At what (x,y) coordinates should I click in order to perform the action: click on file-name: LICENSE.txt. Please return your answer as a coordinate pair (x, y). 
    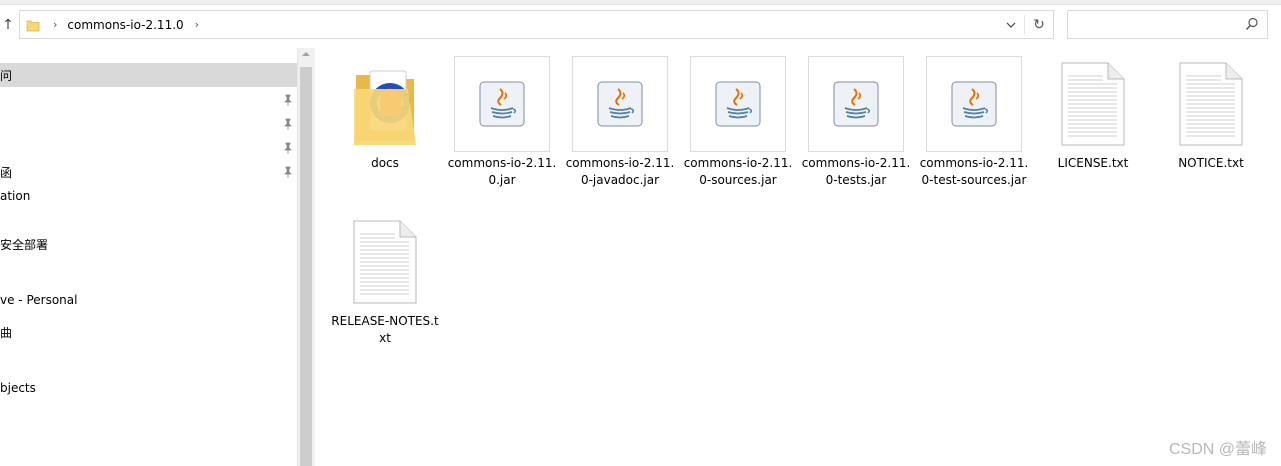
    Looking at the image, I should click on (1093, 163).